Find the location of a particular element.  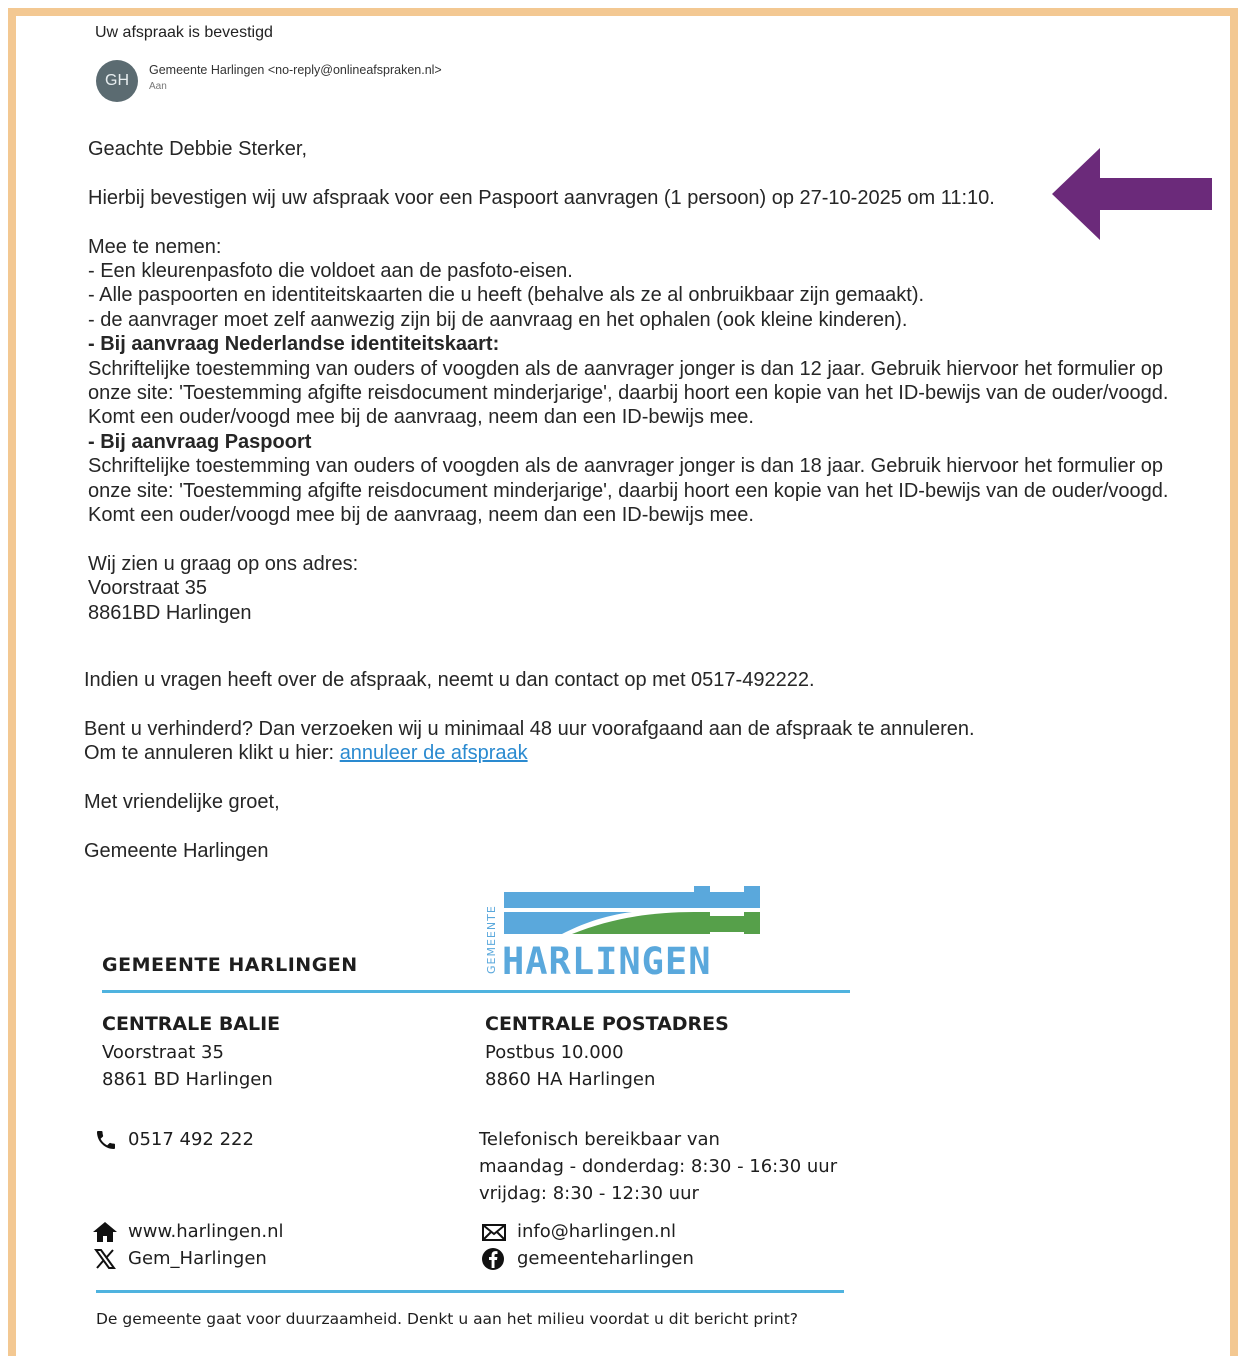

signature-name: Gemeente Harlingen is located at coordinates (176, 850).